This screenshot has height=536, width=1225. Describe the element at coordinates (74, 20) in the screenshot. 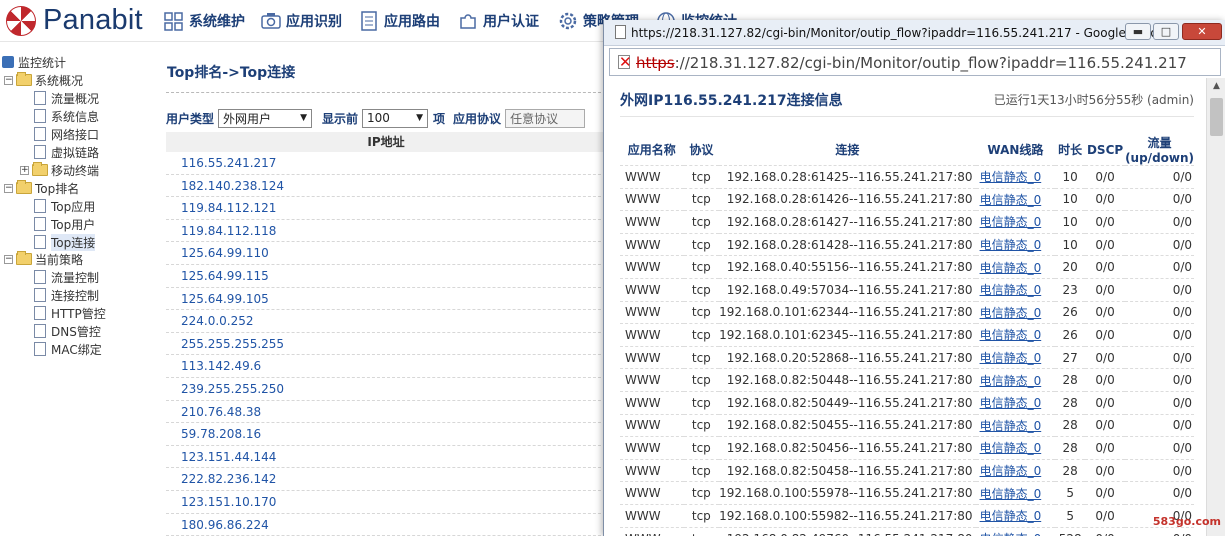

I see `panabit-logo: Panabit` at that location.